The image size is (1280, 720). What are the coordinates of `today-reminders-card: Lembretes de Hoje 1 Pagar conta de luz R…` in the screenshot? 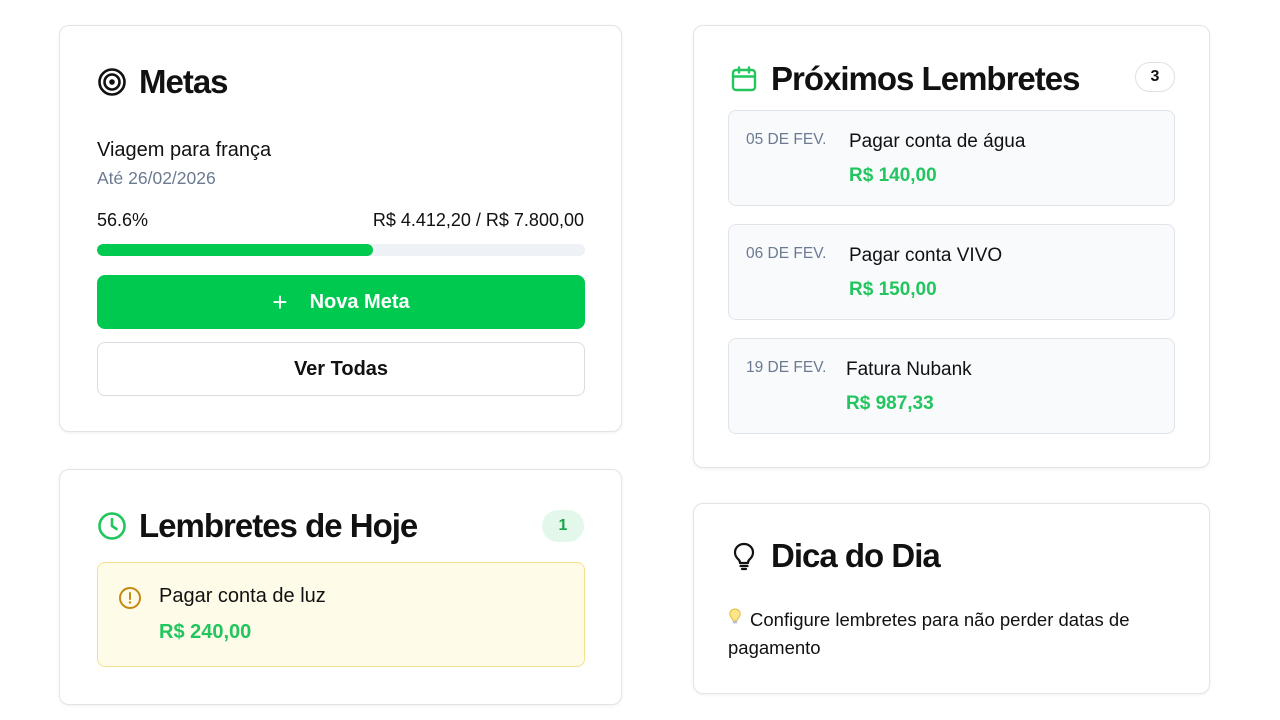 It's located at (340, 587).